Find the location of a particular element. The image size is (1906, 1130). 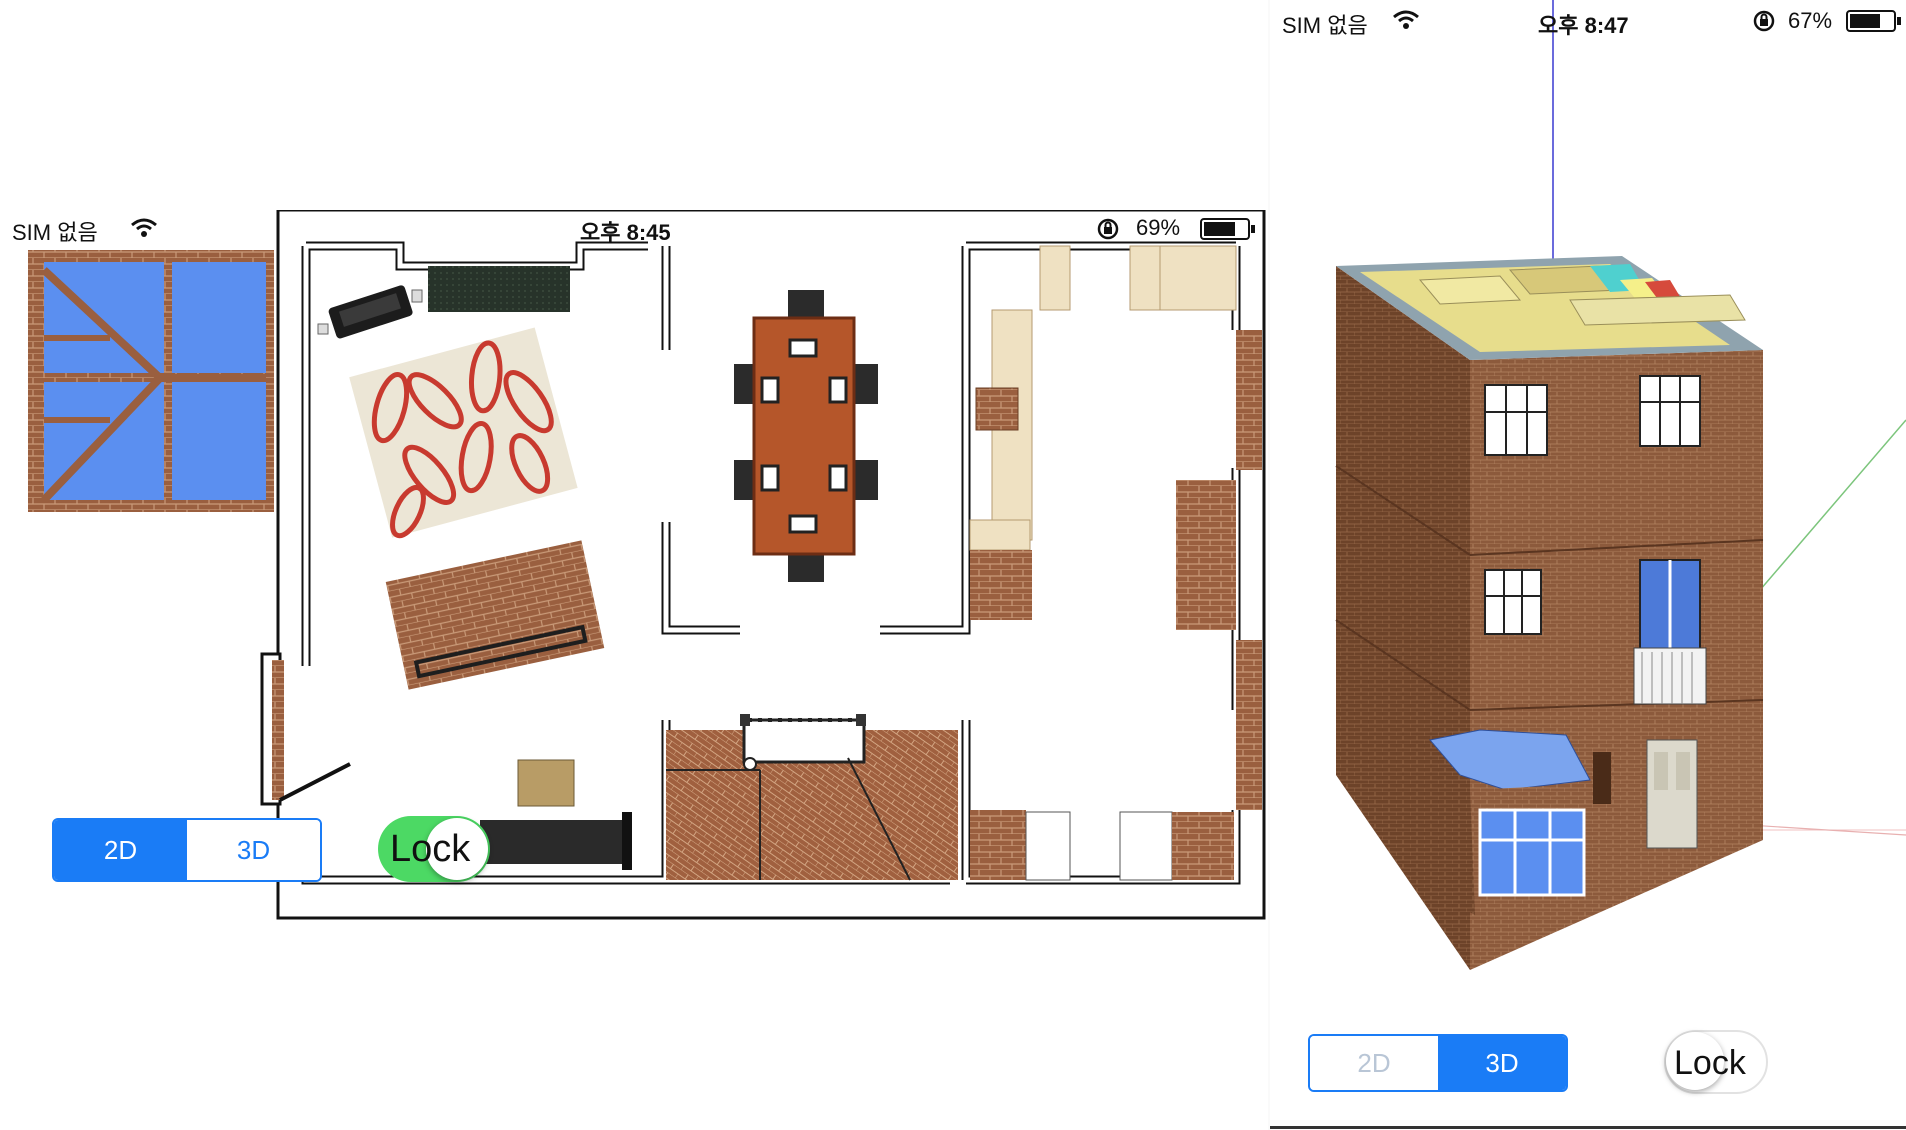

bottom-border is located at coordinates (1588, 1127).